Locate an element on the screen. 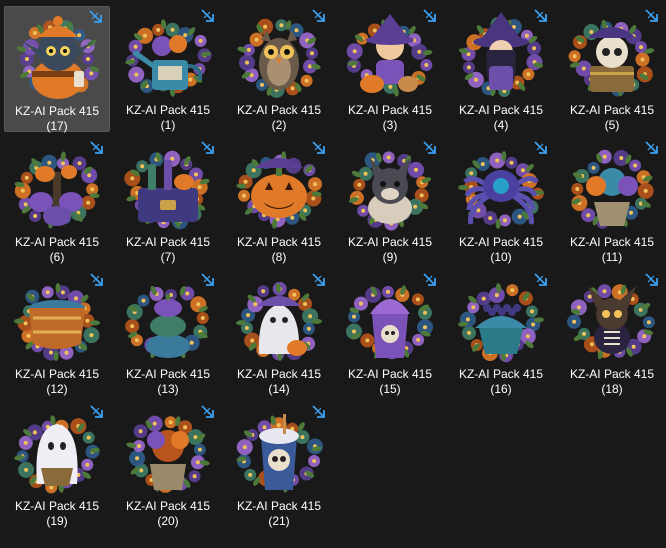 The width and height of the screenshot is (666, 548). cauldron-drum-icon is located at coordinates (57, 322).